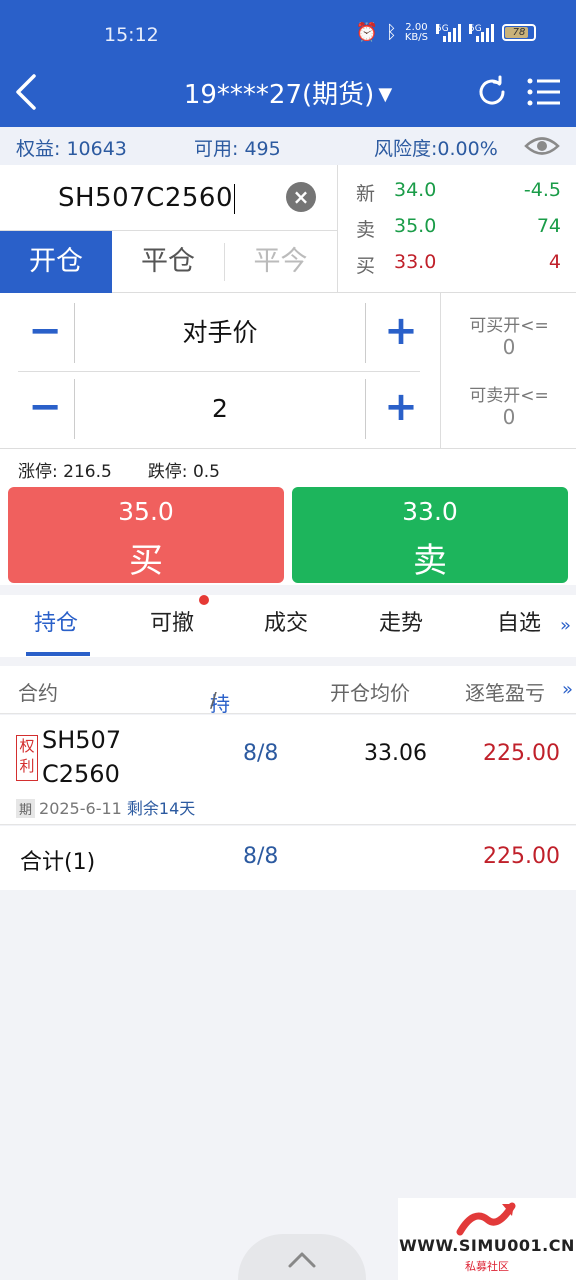 The image size is (576, 1280). What do you see at coordinates (183, 472) in the screenshot?
I see `limit-down: 跌停: 0.5` at bounding box center [183, 472].